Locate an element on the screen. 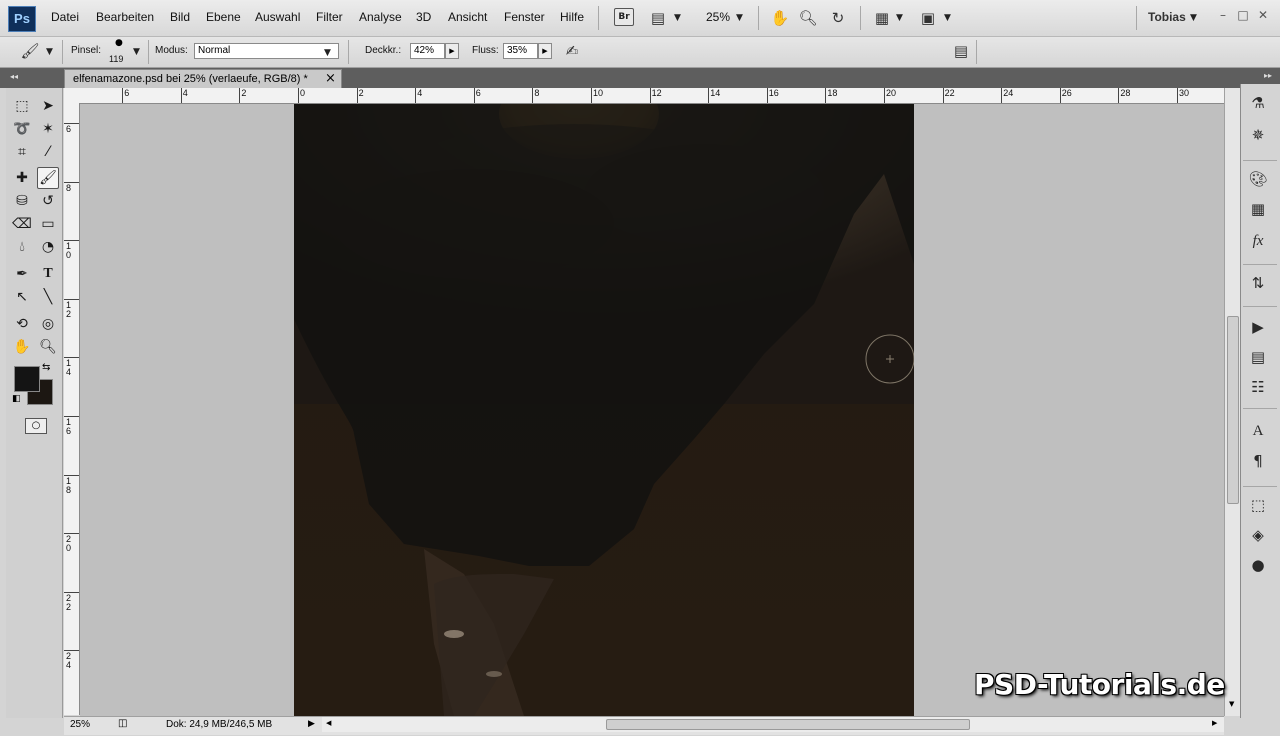  vertical-scroll-thumb is located at coordinates (1233, 410).